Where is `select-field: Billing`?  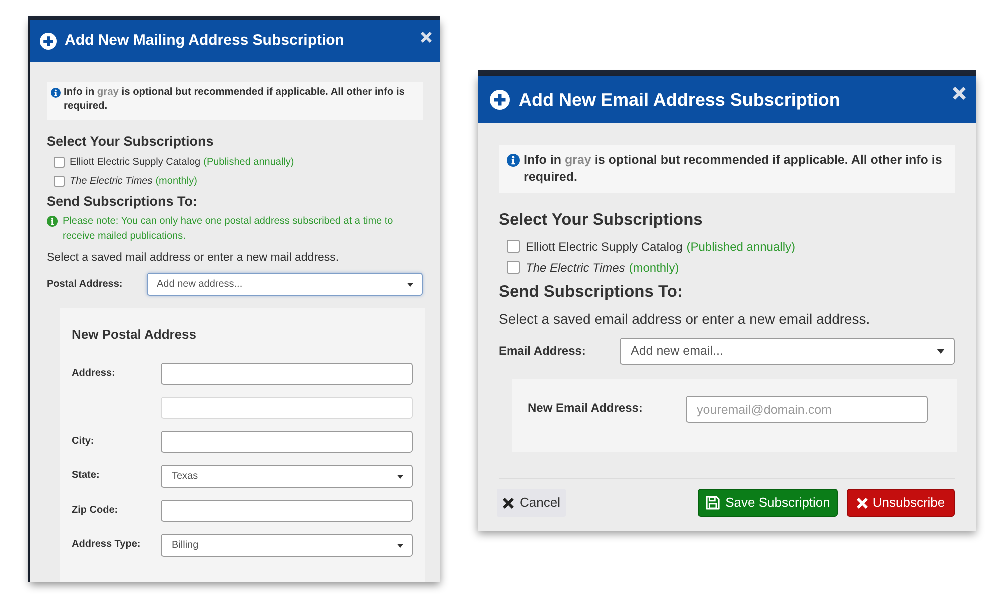 select-field: Billing is located at coordinates (287, 545).